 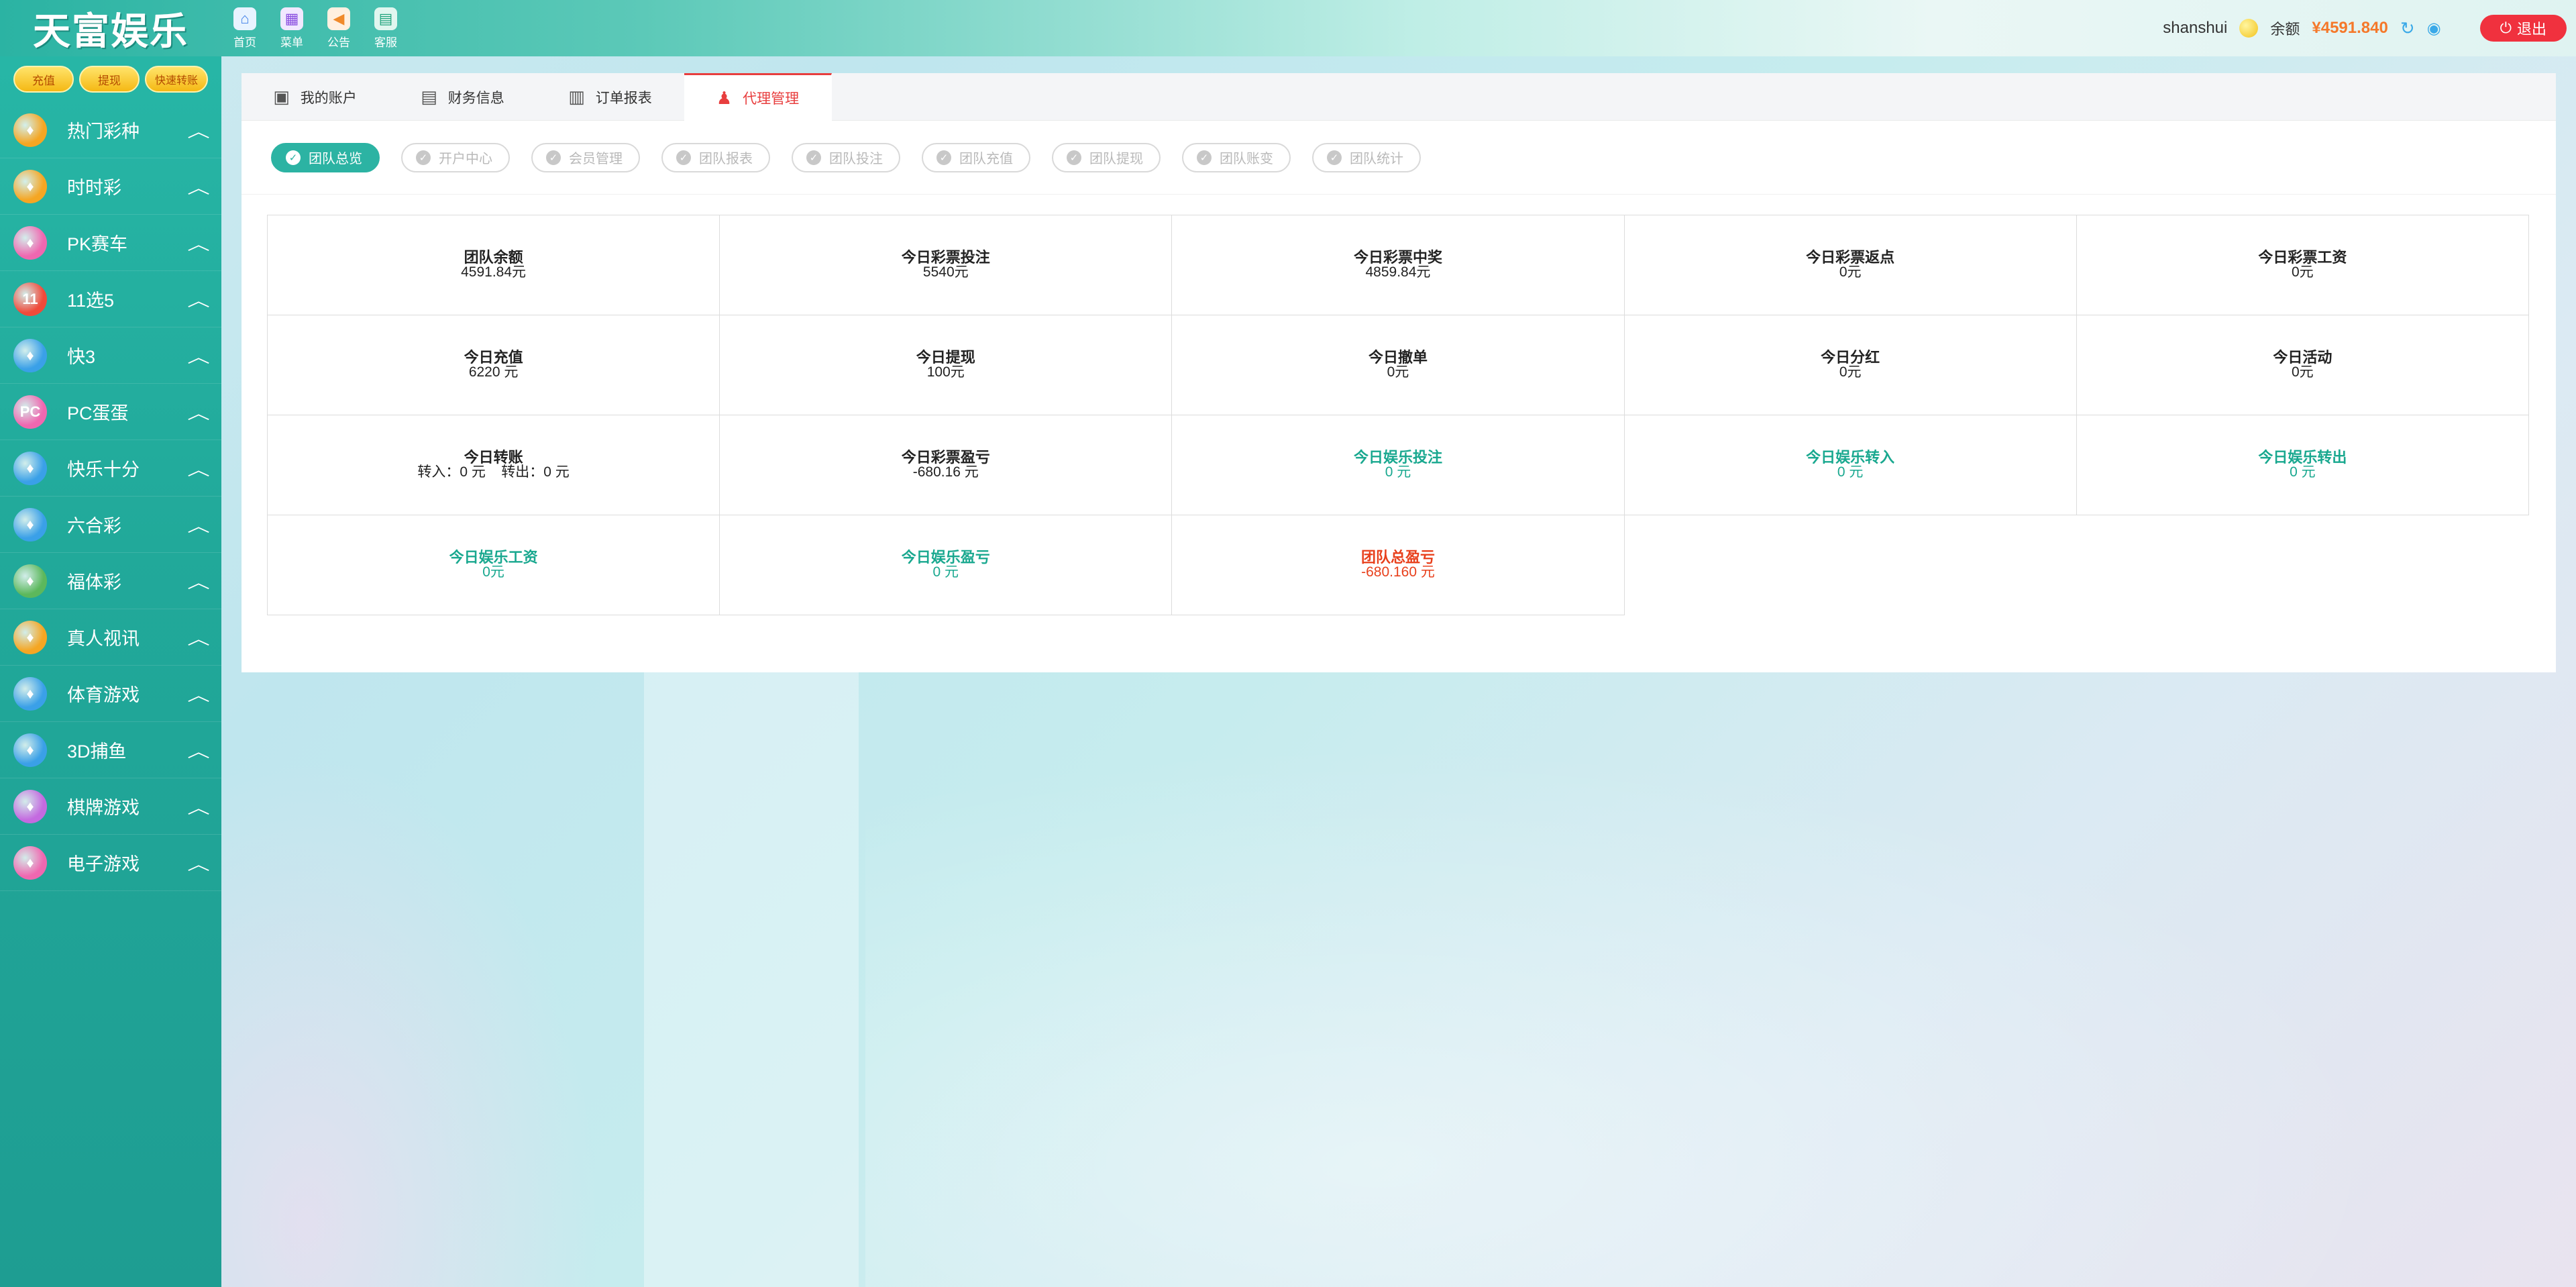 I want to click on withdraw-button: 提现, so click(x=109, y=79).